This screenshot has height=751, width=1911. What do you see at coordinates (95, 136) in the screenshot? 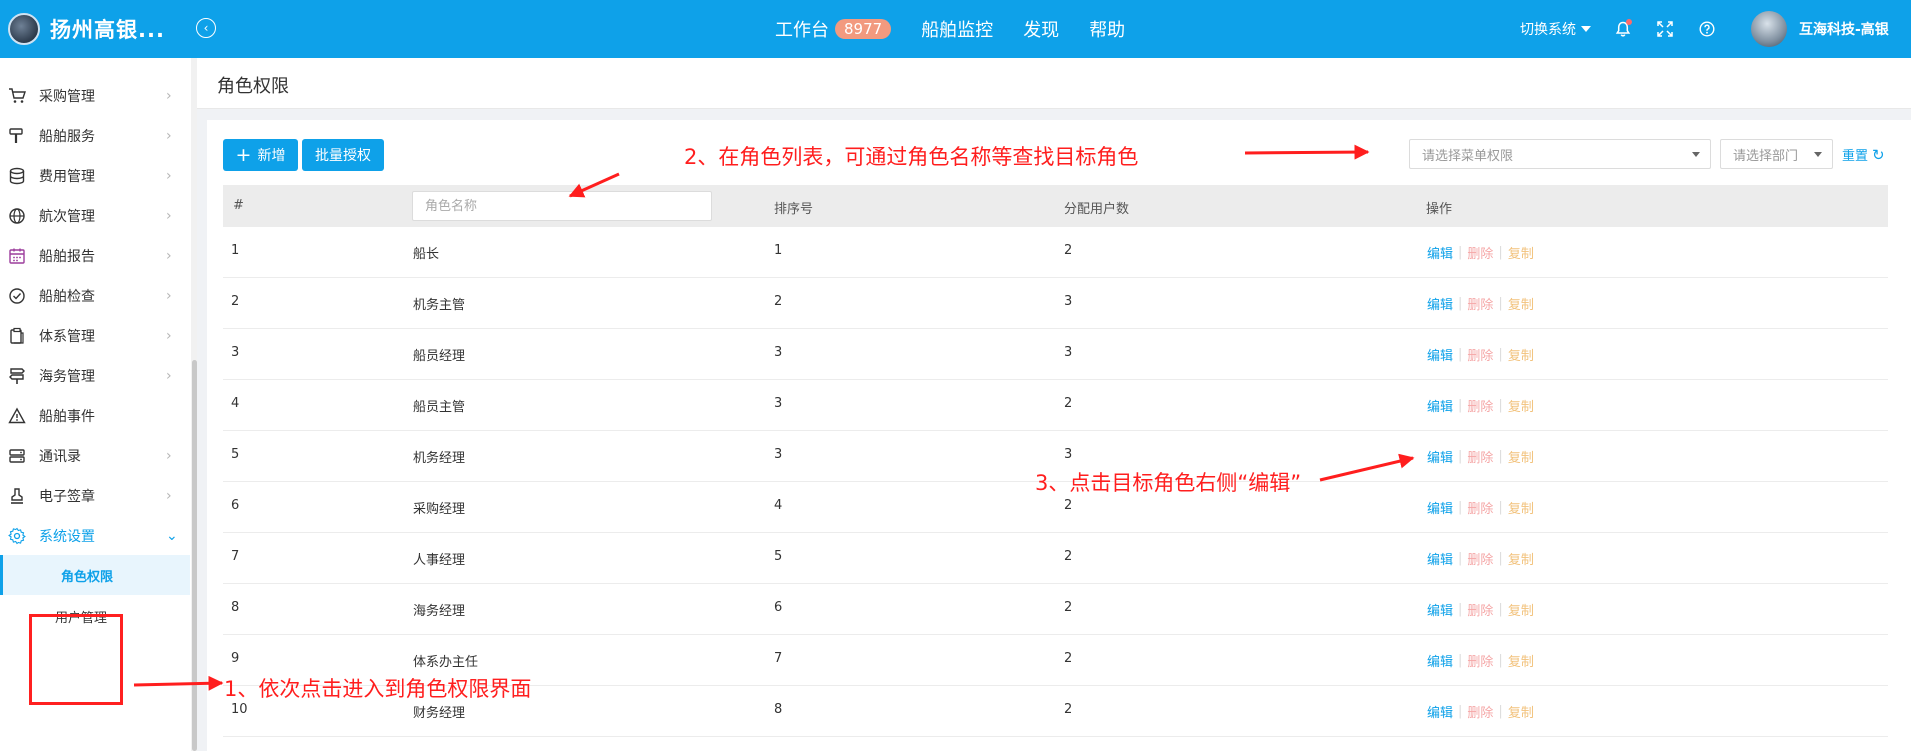
I see `sidebar-item-ship-service: 船舶服务 ›` at bounding box center [95, 136].